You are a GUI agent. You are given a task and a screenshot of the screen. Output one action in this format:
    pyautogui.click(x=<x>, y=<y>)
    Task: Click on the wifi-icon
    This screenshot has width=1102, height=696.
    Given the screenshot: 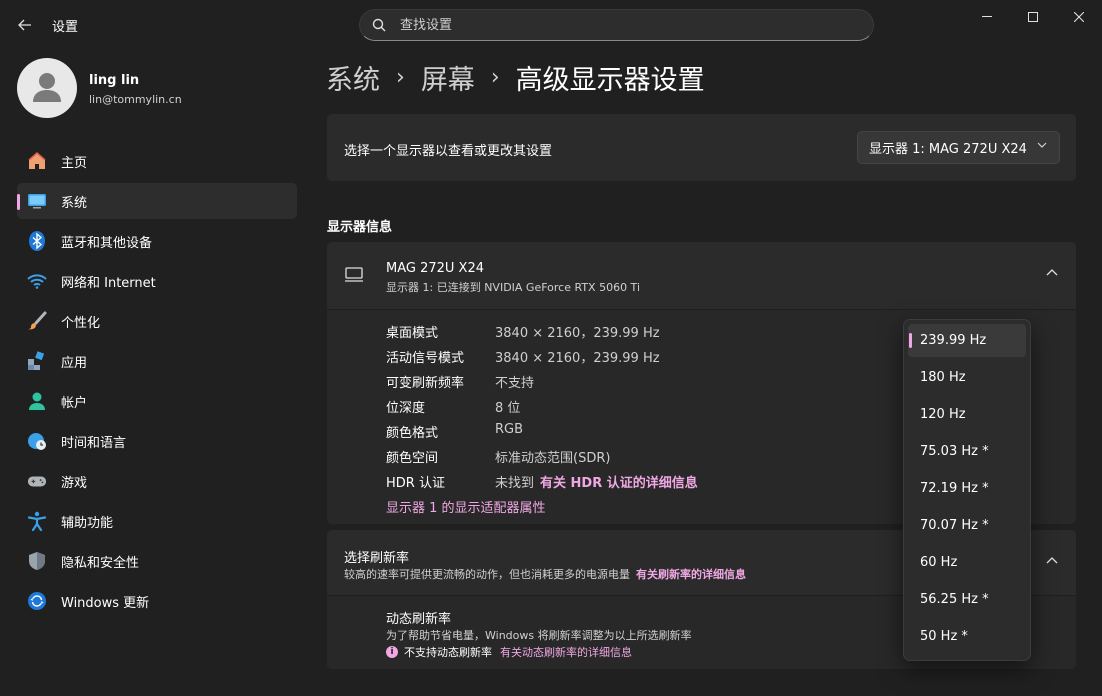 What is the action you would take?
    pyautogui.click(x=37, y=281)
    